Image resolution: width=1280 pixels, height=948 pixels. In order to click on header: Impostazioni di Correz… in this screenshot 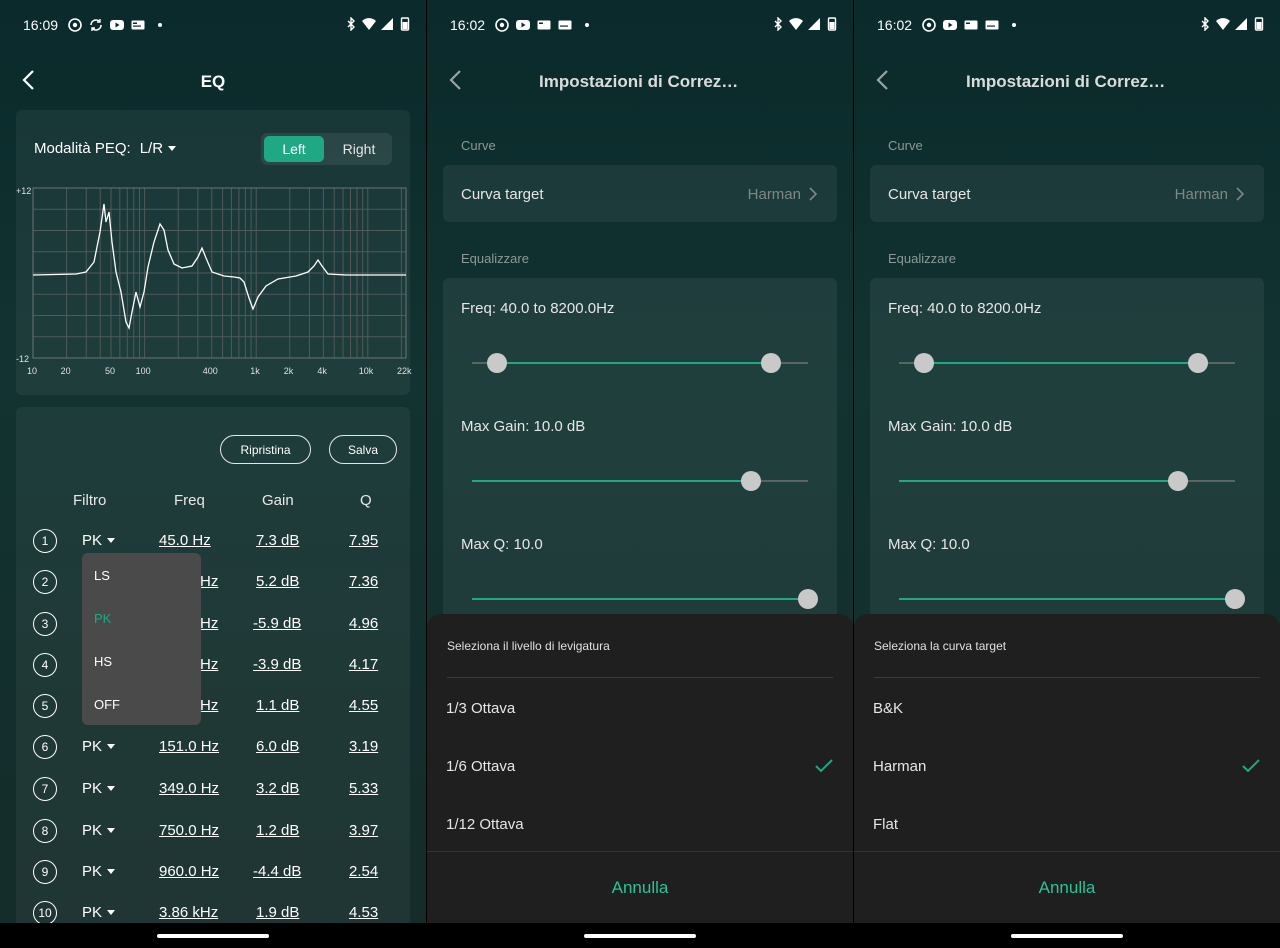, I will do `click(1067, 82)`.